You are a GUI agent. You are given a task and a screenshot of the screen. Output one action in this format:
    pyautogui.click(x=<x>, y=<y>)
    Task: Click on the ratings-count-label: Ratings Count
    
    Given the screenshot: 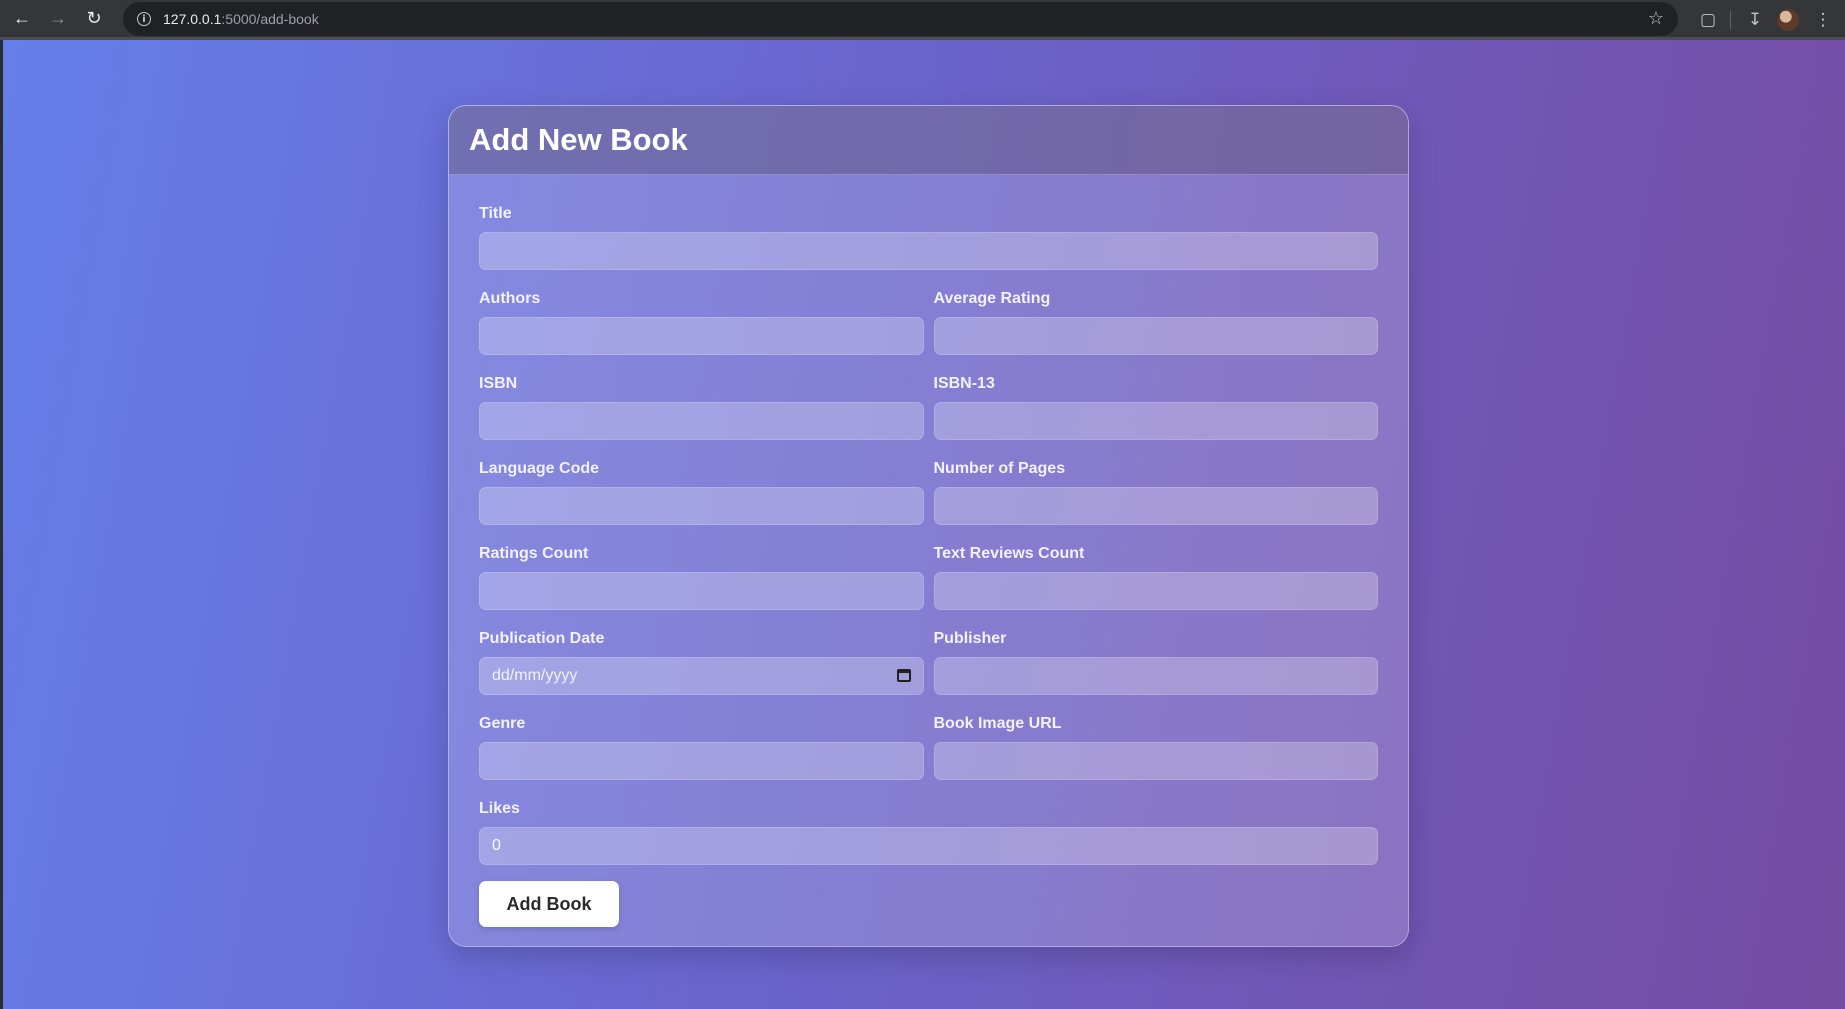 What is the action you would take?
    pyautogui.click(x=534, y=553)
    